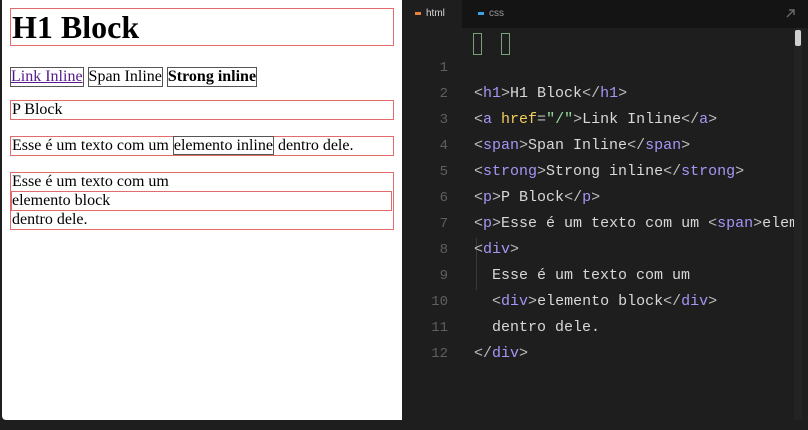 The height and width of the screenshot is (430, 808). What do you see at coordinates (92, 145) in the screenshot?
I see `p-inline-before: Esse é um texto com um` at bounding box center [92, 145].